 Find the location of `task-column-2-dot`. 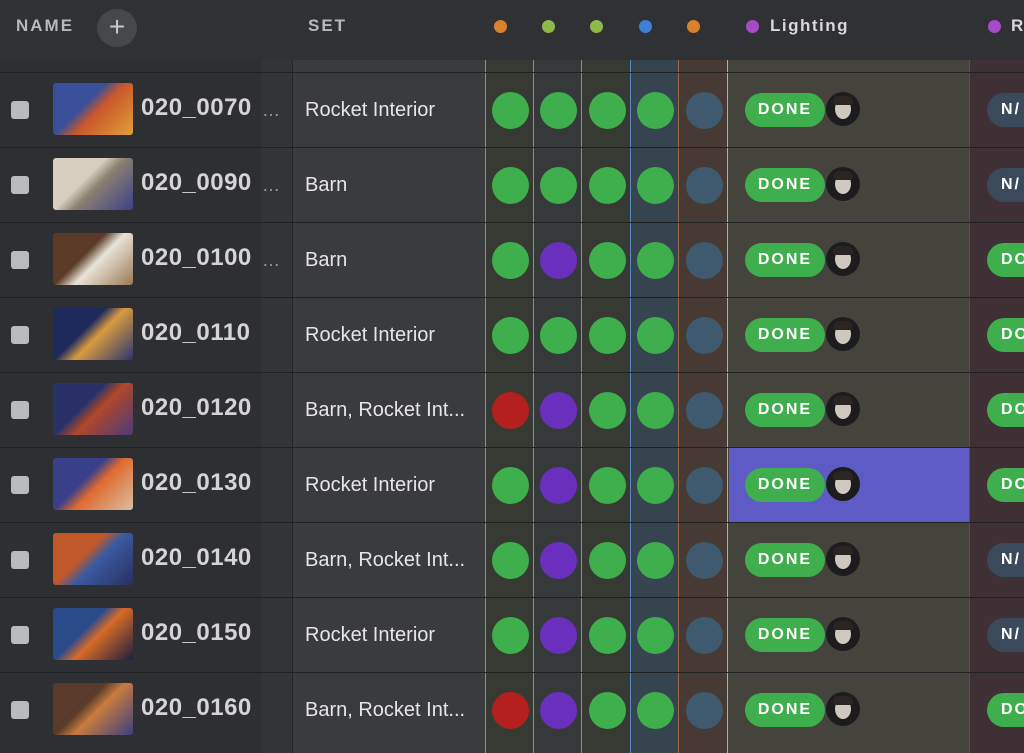

task-column-2-dot is located at coordinates (548, 26).